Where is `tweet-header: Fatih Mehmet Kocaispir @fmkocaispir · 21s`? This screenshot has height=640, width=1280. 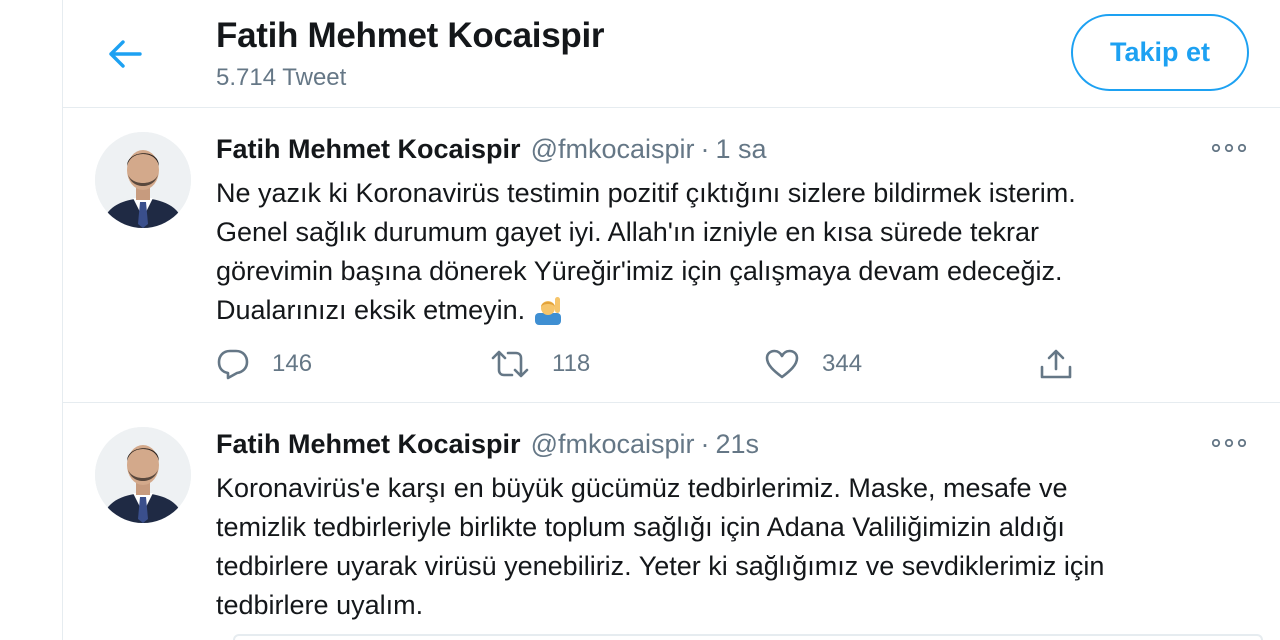
tweet-header: Fatih Mehmet Kocaispir @fmkocaispir · 21s is located at coordinates (487, 444).